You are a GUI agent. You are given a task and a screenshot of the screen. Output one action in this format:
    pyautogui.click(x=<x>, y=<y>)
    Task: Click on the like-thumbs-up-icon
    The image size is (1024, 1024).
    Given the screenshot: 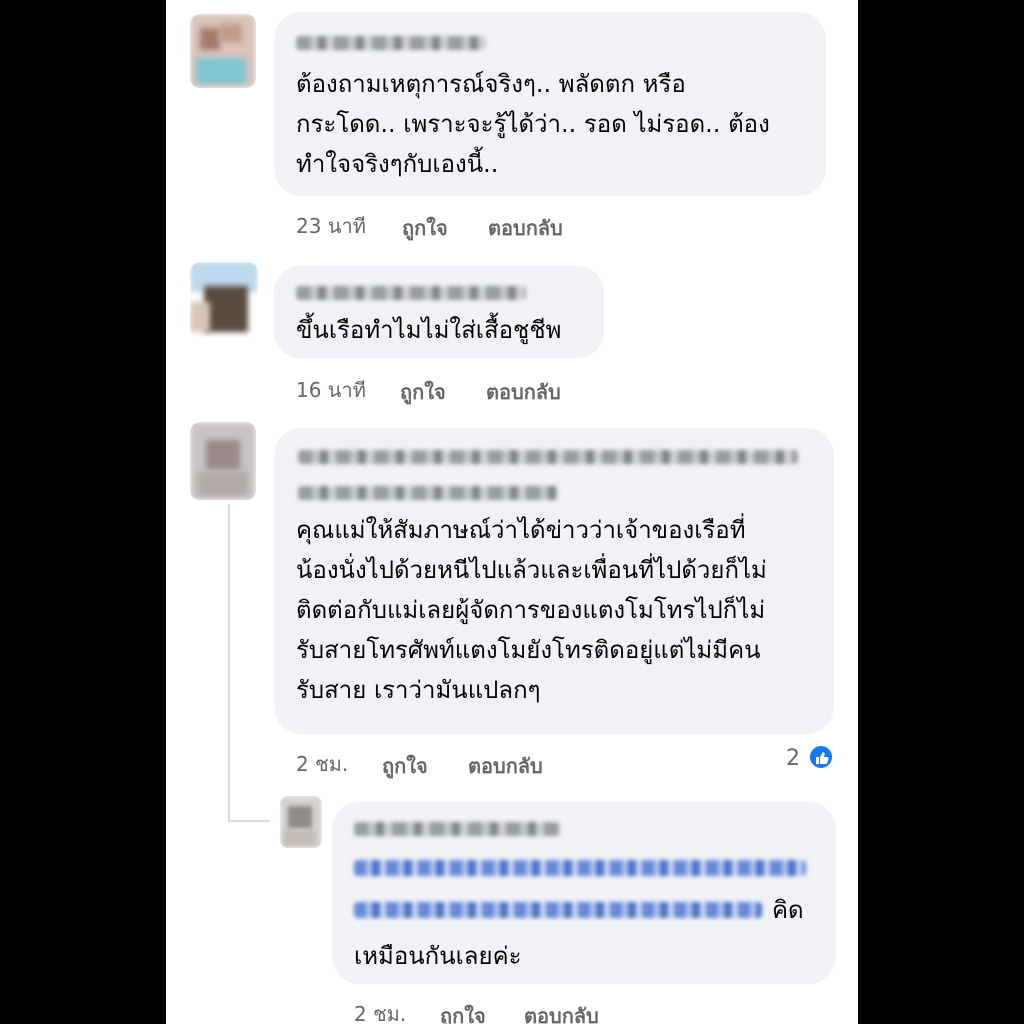 What is the action you would take?
    pyautogui.click(x=821, y=757)
    